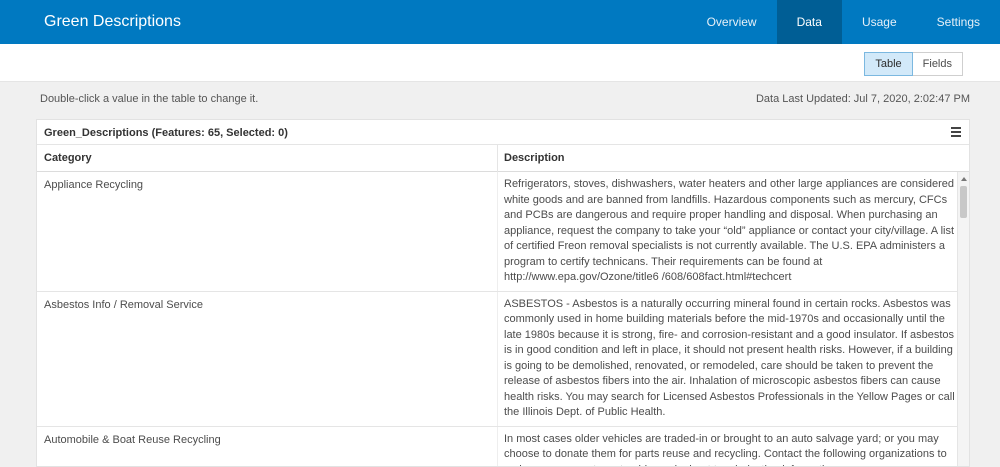 This screenshot has height=467, width=1000. I want to click on top-nav: Overview Data Usage Settings, so click(843, 22).